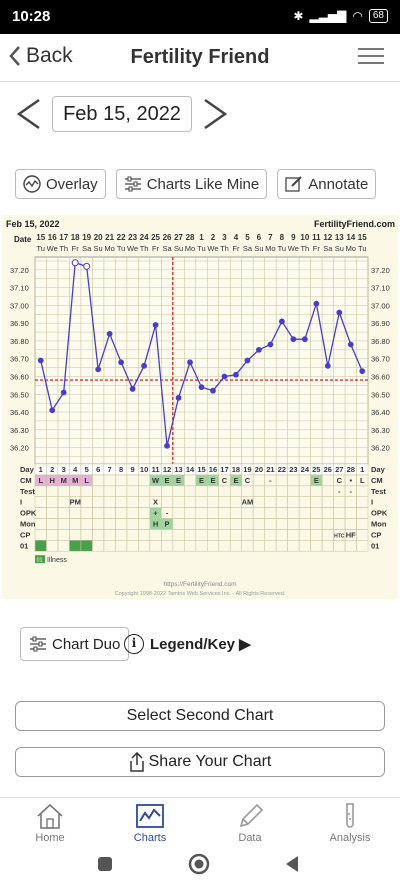 The width and height of the screenshot is (400, 889). What do you see at coordinates (200, 762) in the screenshot?
I see `share-chart-button: Share Your Chart` at bounding box center [200, 762].